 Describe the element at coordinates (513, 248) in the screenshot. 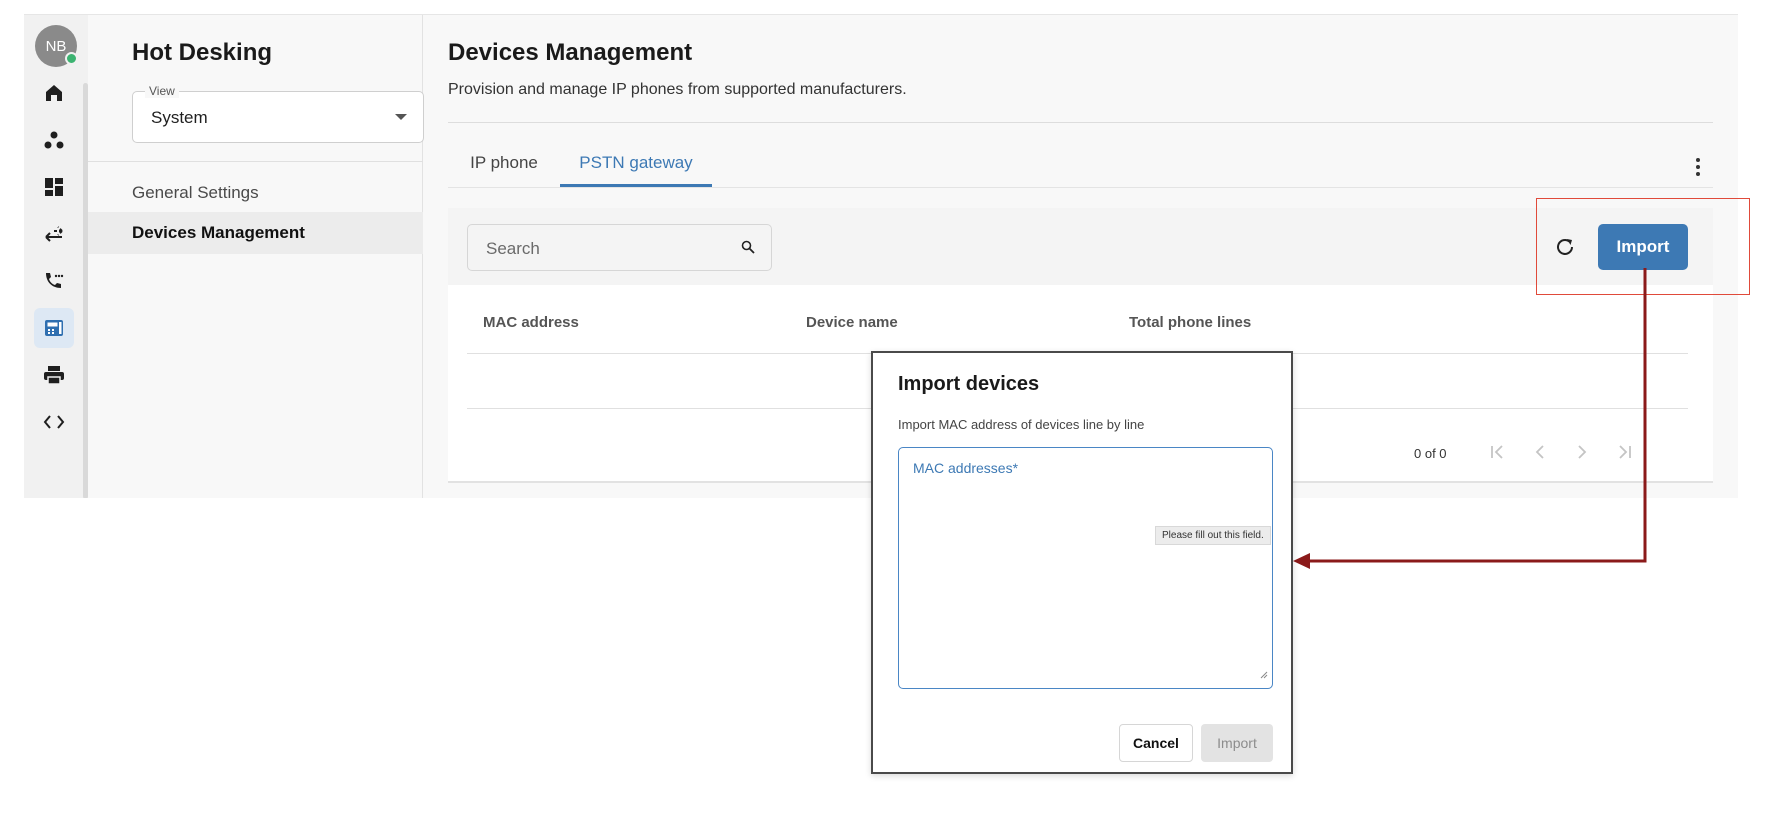

I see `search-placeholder: Search` at that location.